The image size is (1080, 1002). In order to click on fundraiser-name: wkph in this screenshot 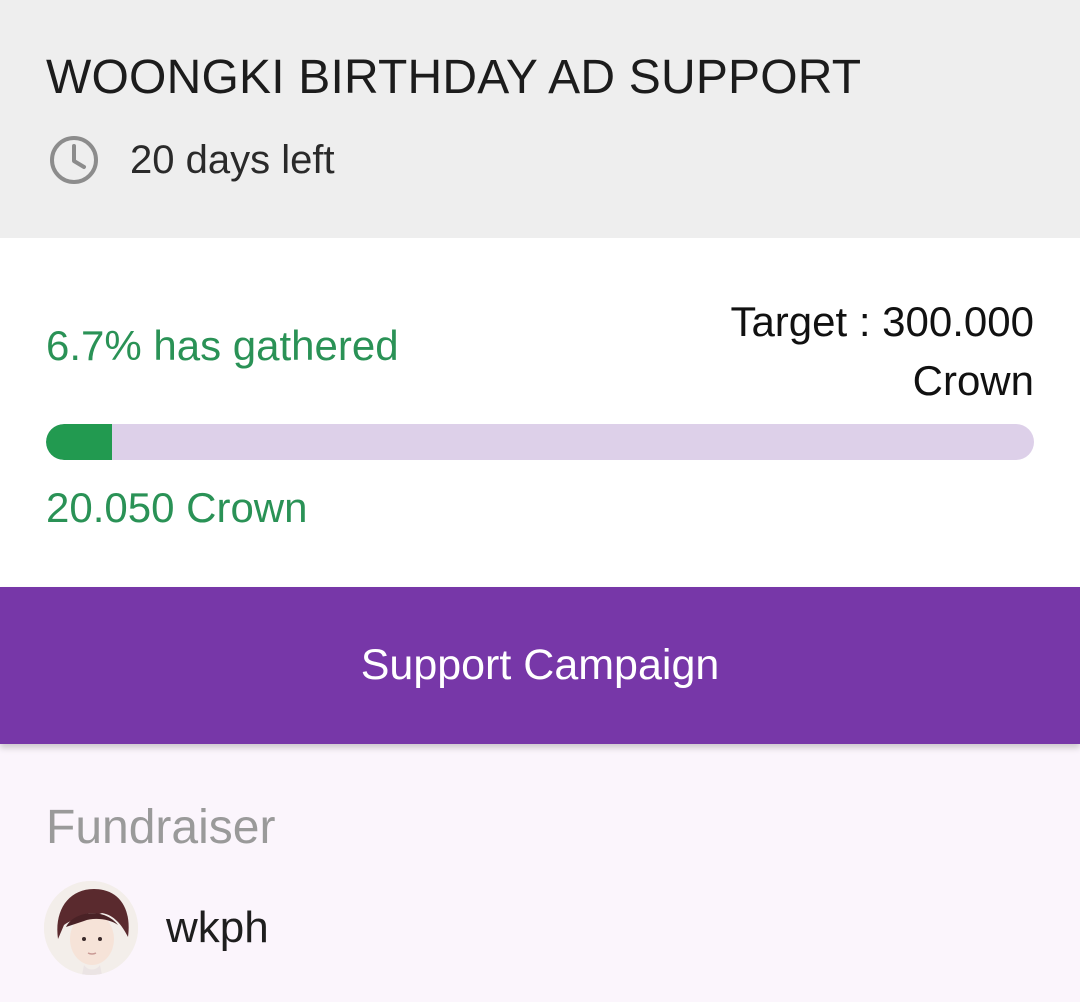, I will do `click(217, 927)`.